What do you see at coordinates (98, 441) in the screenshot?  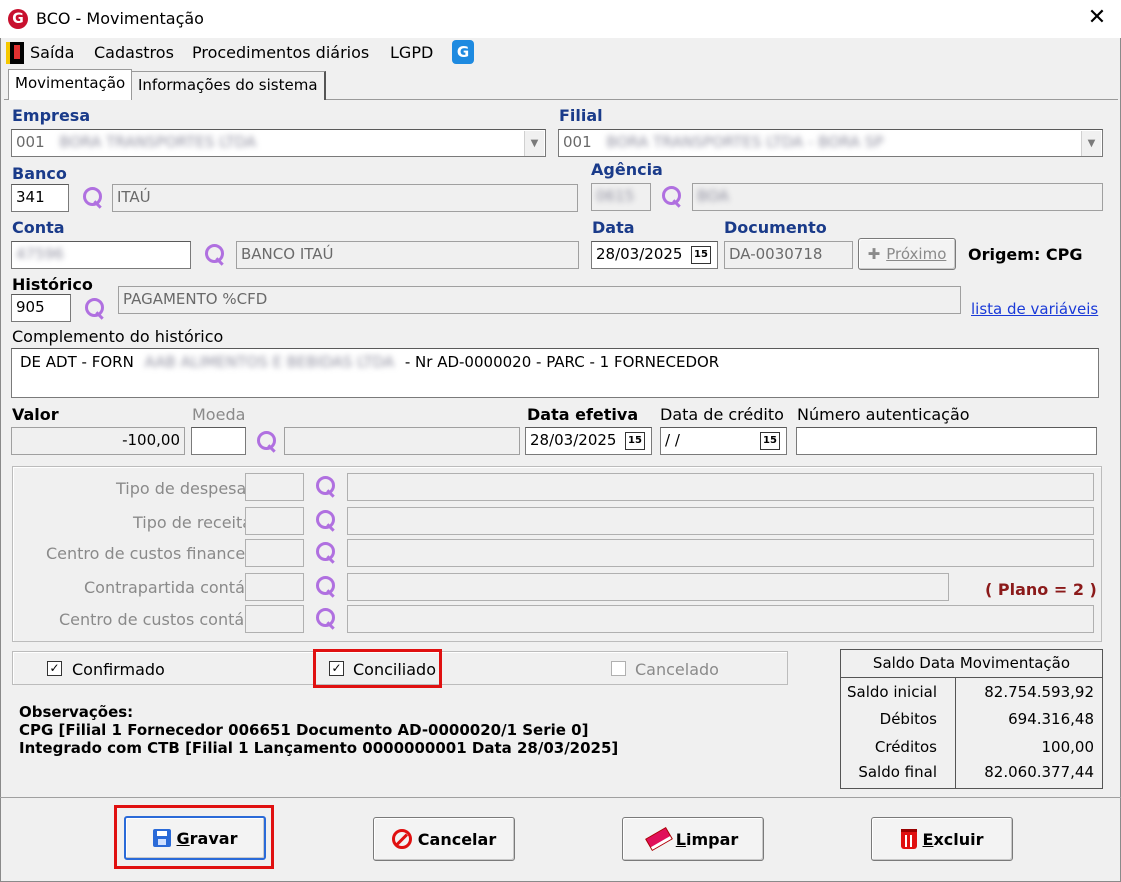 I see `valor-field: -100,00` at bounding box center [98, 441].